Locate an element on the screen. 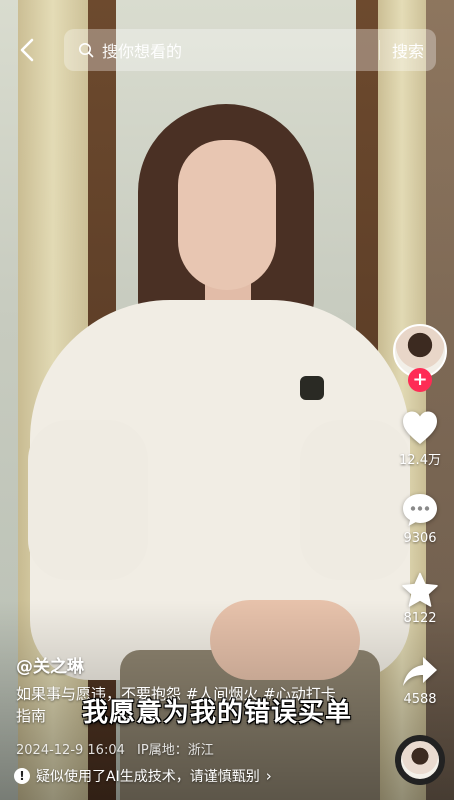  share-button: 4588 is located at coordinates (420, 681).